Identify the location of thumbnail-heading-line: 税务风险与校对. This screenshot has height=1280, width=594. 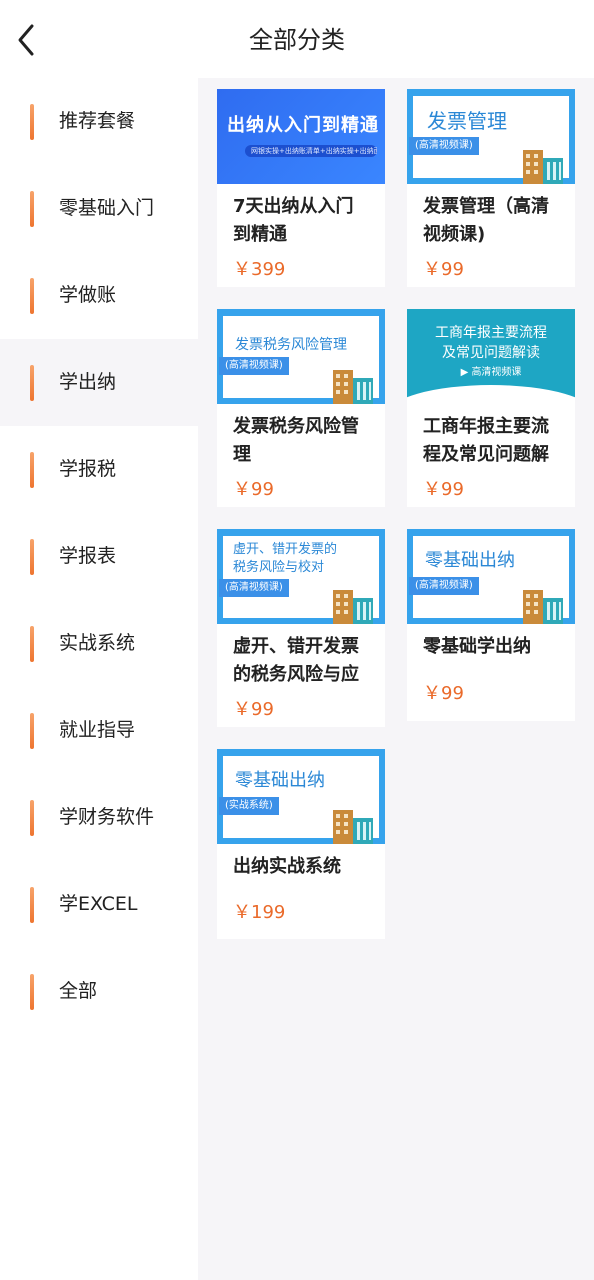
(279, 567).